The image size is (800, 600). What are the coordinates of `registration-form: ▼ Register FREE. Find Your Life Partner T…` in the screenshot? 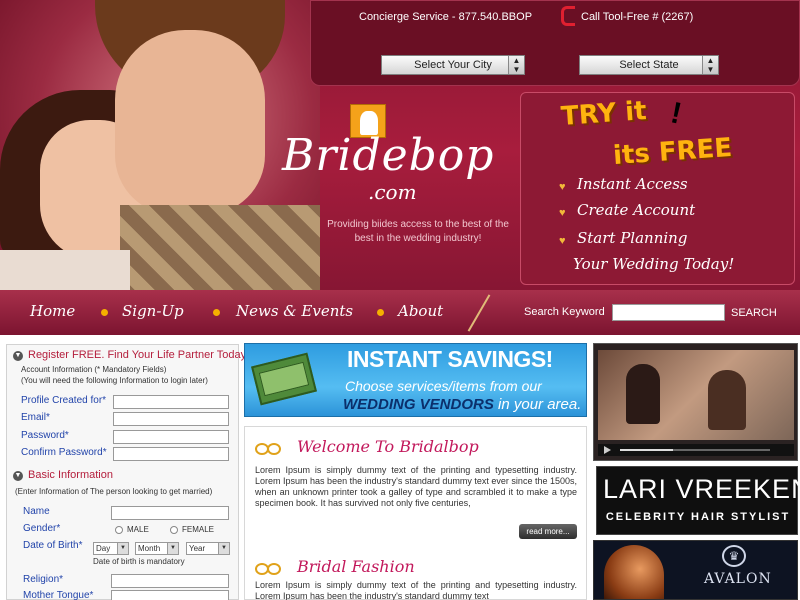 It's located at (127, 472).